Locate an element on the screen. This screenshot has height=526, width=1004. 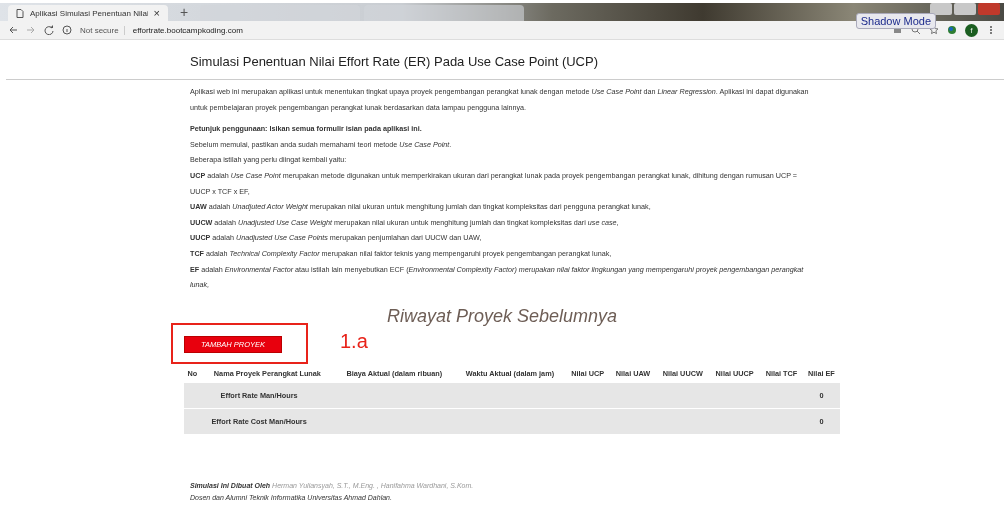
browser-tab: Aplikasi Simulasi Penentuan Nilai × is located at coordinates (88, 13).